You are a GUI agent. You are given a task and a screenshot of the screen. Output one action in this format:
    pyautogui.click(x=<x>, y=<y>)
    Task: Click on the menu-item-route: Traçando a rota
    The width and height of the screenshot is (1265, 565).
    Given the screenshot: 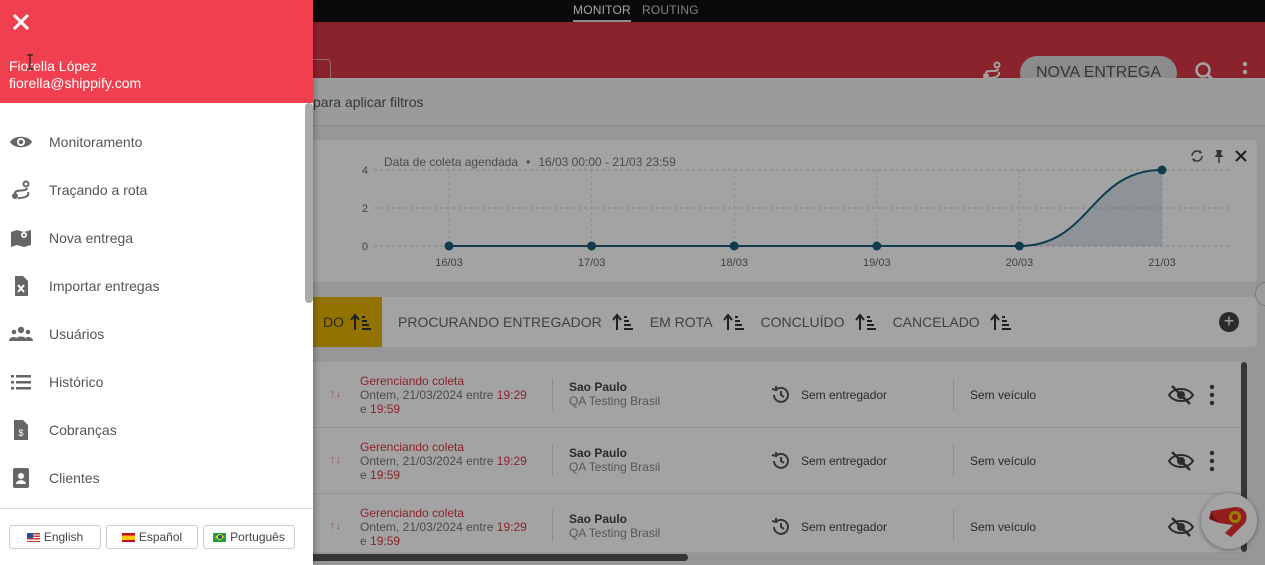 What is the action you would take?
    pyautogui.click(x=152, y=190)
    